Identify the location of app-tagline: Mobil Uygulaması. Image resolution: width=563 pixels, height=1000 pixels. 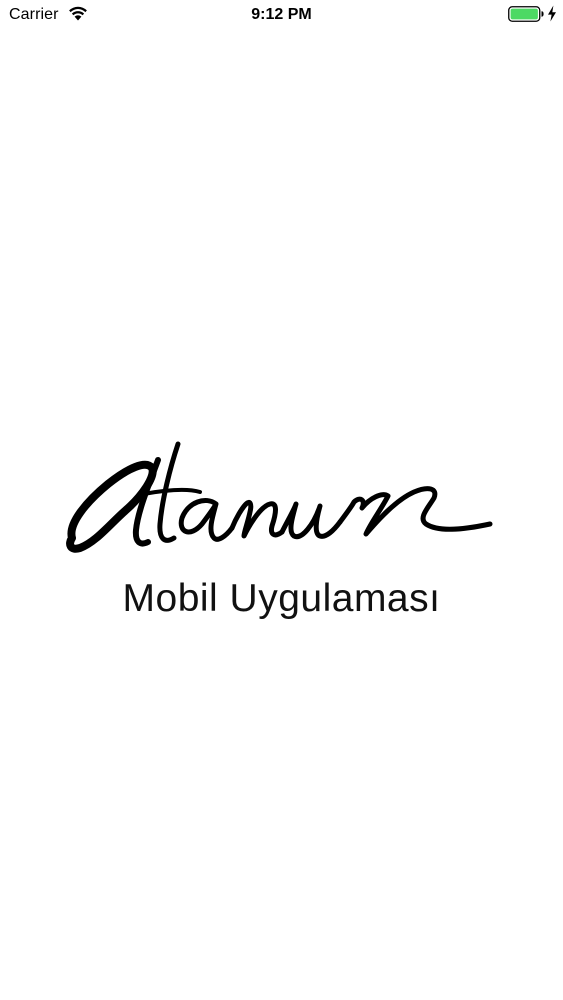
(281, 598).